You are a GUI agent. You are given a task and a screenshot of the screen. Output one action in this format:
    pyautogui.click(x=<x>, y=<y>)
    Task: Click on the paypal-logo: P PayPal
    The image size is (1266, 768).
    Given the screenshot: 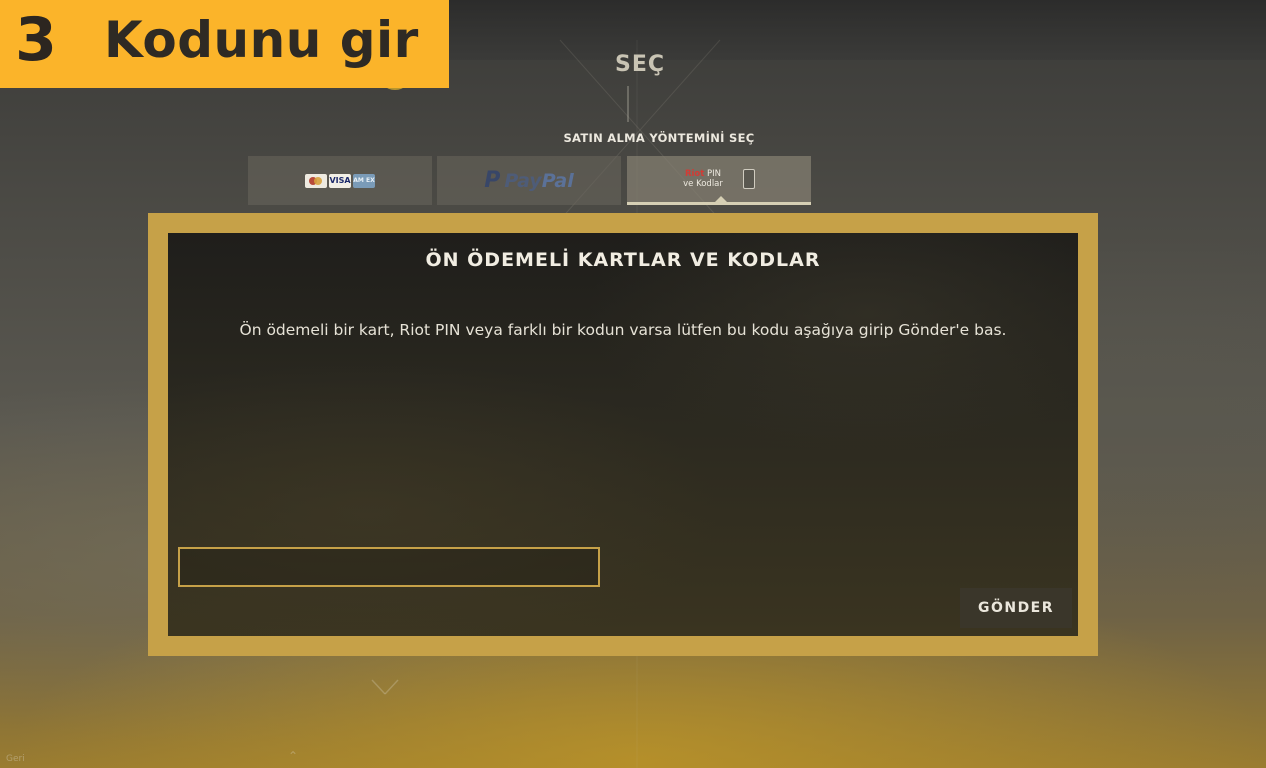 What is the action you would take?
    pyautogui.click(x=529, y=180)
    